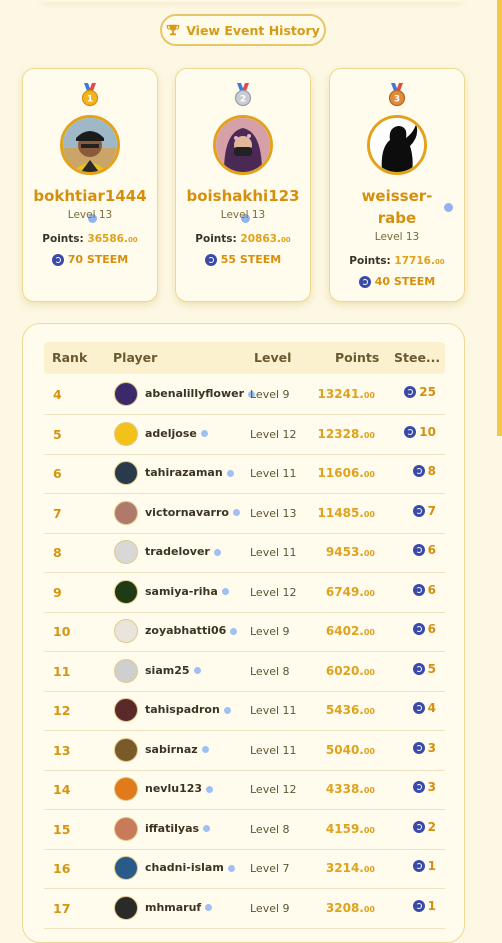 The width and height of the screenshot is (502, 943). I want to click on rank-cell: 16, so click(62, 868).